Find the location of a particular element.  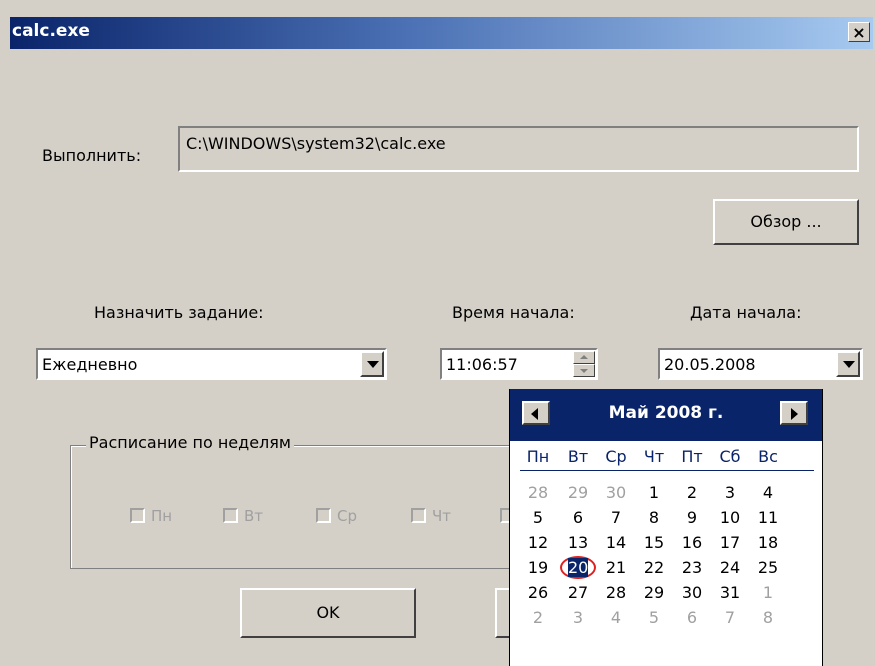

chevron-right-icon is located at coordinates (794, 413).